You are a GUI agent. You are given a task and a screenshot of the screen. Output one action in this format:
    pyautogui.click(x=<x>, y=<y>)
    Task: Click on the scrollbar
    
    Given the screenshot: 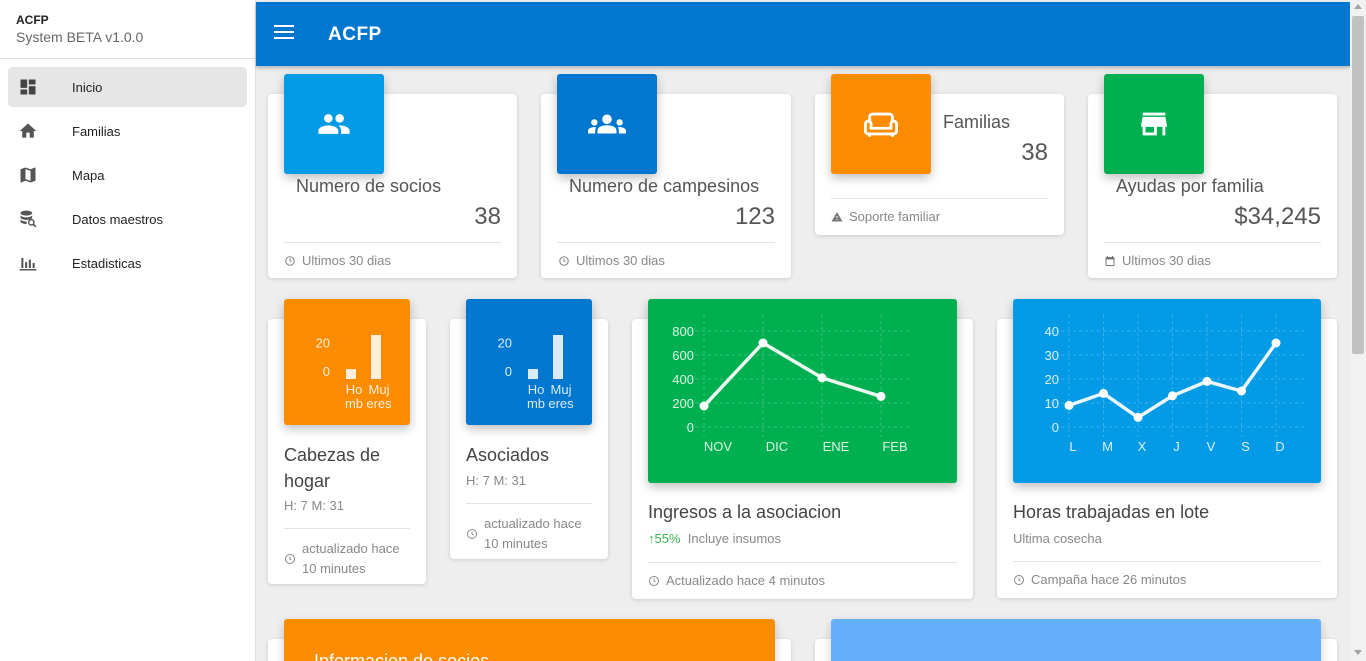 What is the action you would take?
    pyautogui.click(x=1358, y=330)
    